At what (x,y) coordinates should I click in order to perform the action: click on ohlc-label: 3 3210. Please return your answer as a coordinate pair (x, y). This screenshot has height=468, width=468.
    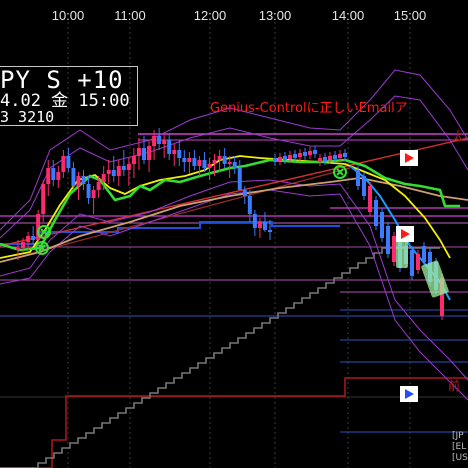
    Looking at the image, I should click on (27, 117).